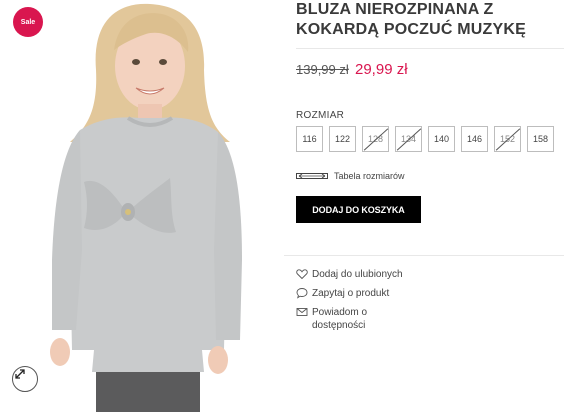 This screenshot has height=412, width=564. What do you see at coordinates (507, 139) in the screenshot?
I see `size-option-152: 152` at bounding box center [507, 139].